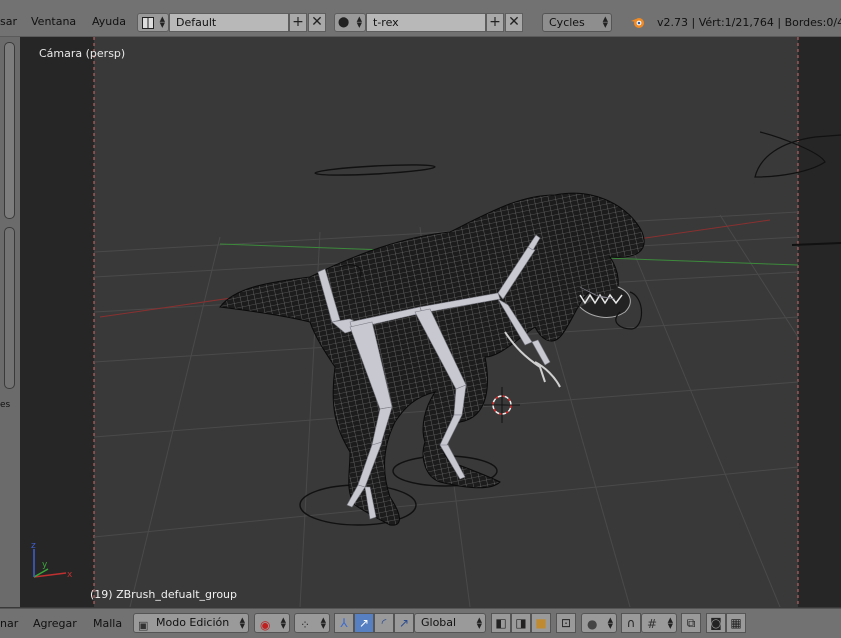  I want to click on menu-agregar: Agregar, so click(55, 623).